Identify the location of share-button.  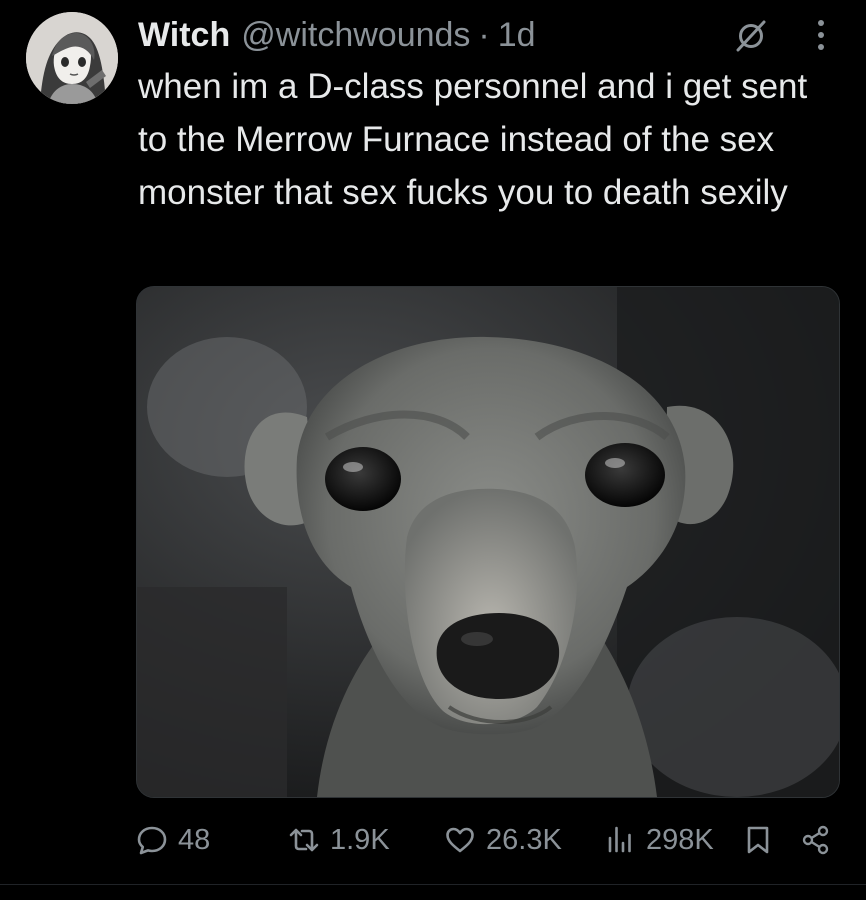
(816, 840).